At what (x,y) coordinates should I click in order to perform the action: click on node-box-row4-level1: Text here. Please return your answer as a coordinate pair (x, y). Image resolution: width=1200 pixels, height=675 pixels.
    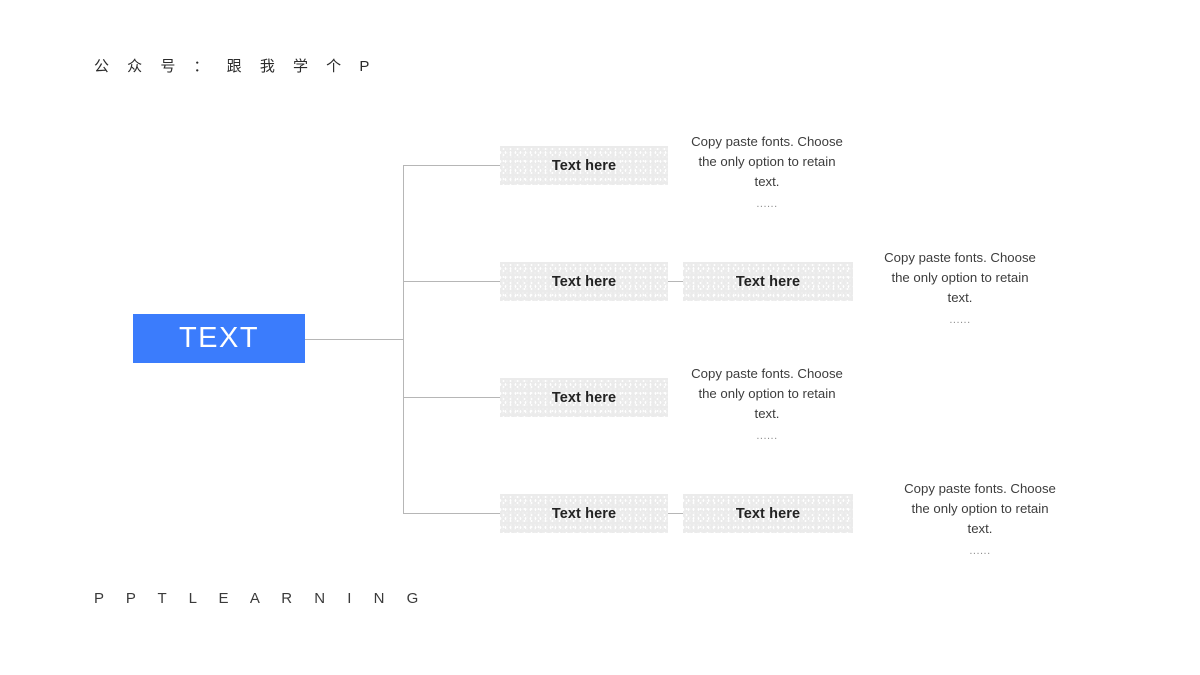
    Looking at the image, I should click on (584, 513).